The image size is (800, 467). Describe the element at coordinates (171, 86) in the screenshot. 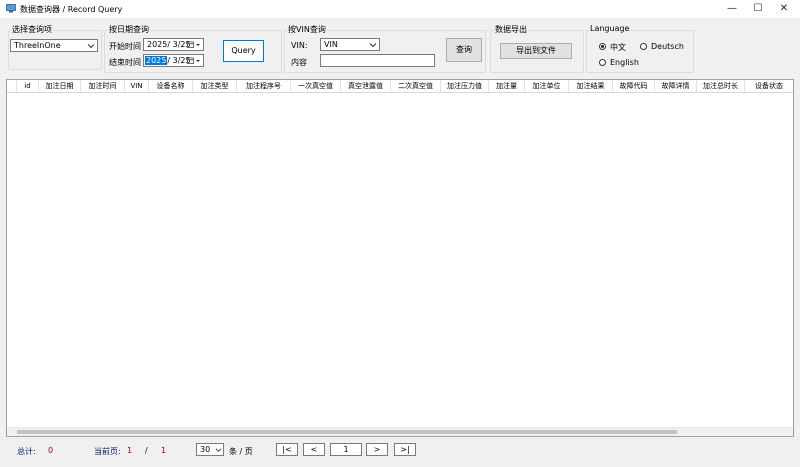

I see `column-header: 设备名称` at that location.